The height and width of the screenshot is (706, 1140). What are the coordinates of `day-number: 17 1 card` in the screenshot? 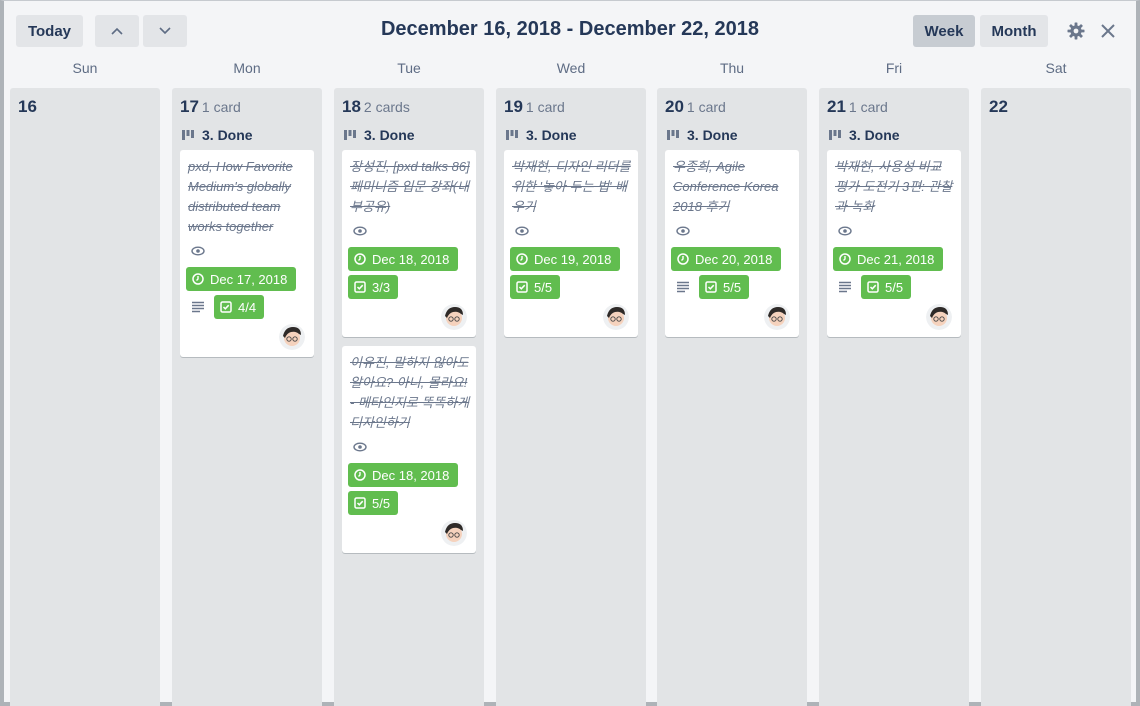 It's located at (210, 106).